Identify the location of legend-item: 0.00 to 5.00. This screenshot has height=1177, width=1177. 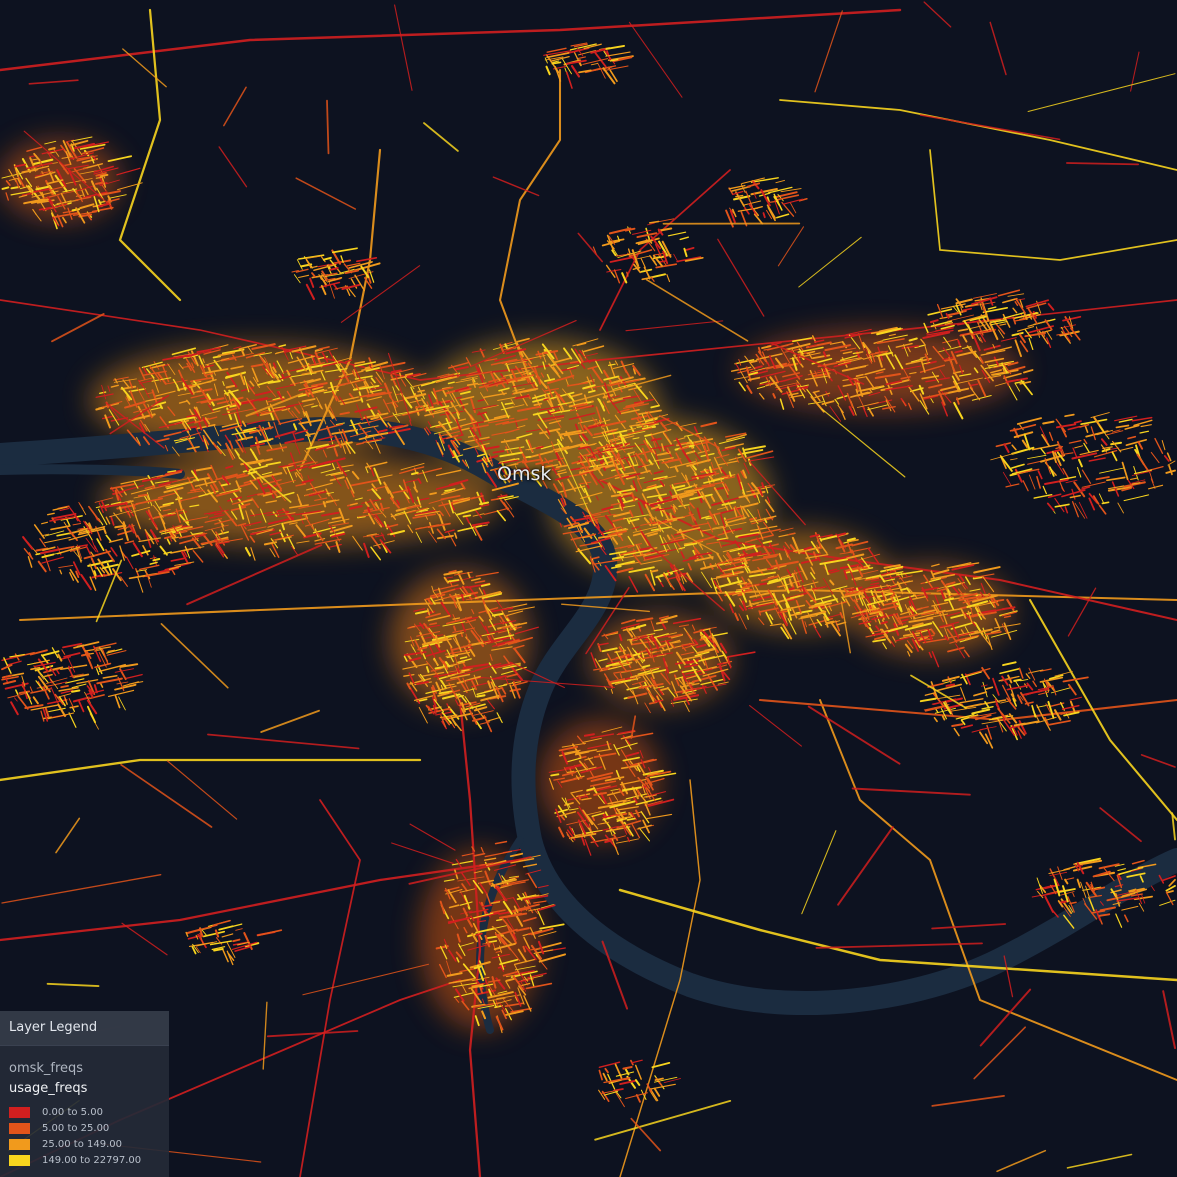
(89, 1112).